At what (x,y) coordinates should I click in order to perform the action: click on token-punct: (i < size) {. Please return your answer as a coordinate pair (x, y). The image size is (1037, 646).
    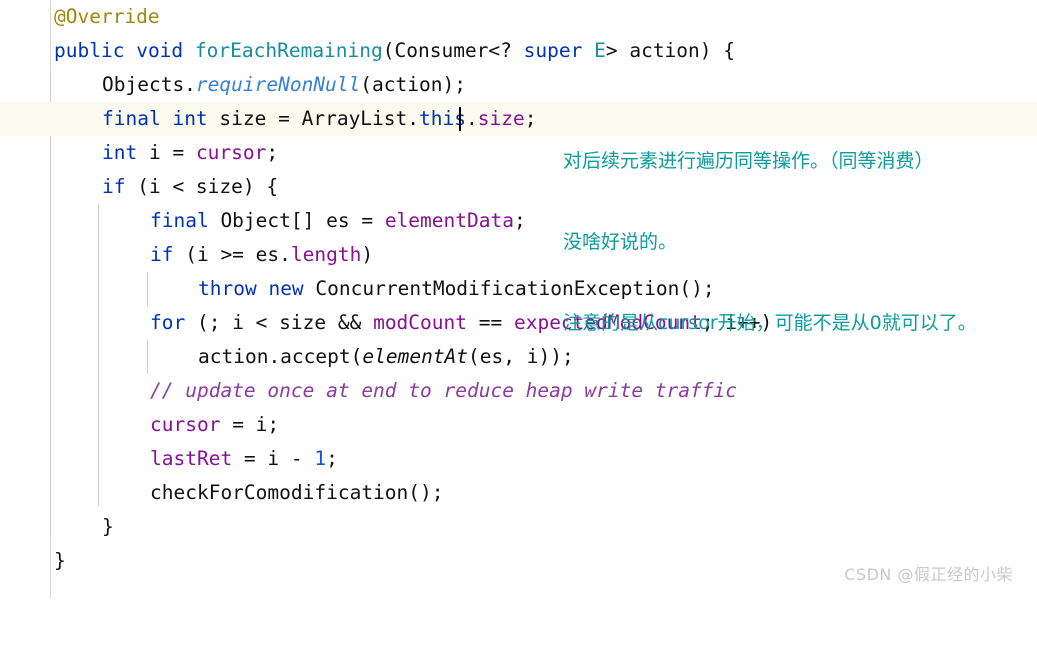
    Looking at the image, I should click on (202, 186).